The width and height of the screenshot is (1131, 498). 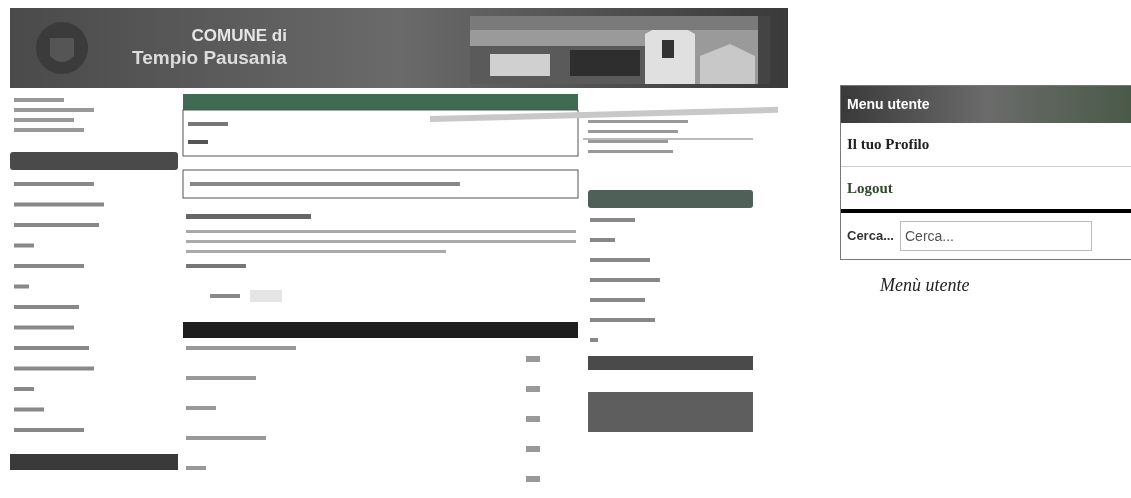 What do you see at coordinates (209, 58) in the screenshot?
I see `site-title: Tempio Pausania` at bounding box center [209, 58].